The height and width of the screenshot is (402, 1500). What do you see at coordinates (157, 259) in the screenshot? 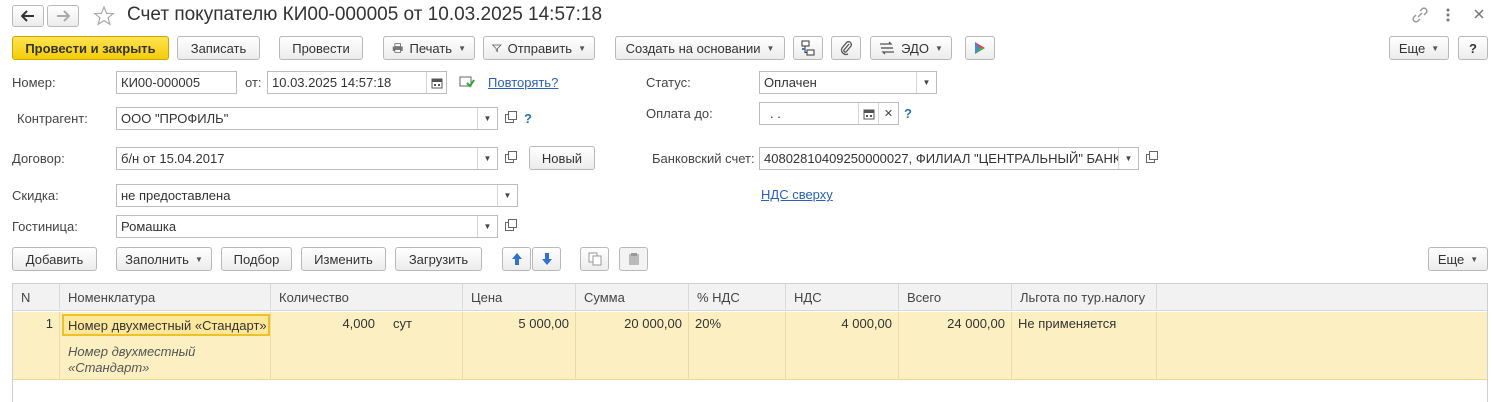
I see `fill-label: Заполнить` at bounding box center [157, 259].